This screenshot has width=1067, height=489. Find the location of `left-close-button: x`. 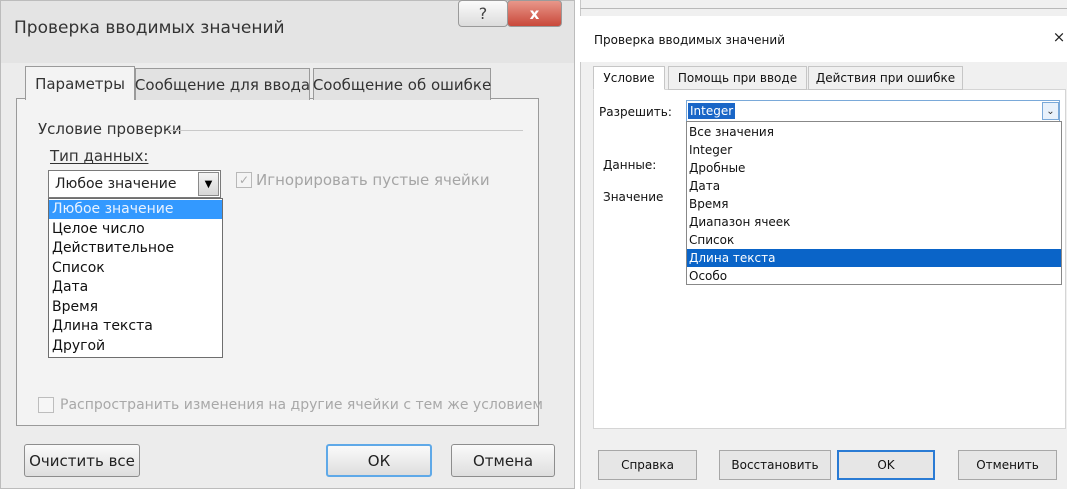

left-close-button: x is located at coordinates (534, 13).